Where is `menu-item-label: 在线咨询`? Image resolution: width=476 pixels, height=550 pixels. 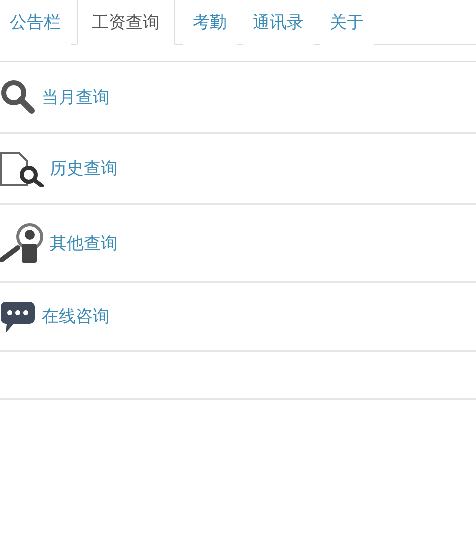
menu-item-label: 在线咨询 is located at coordinates (76, 316).